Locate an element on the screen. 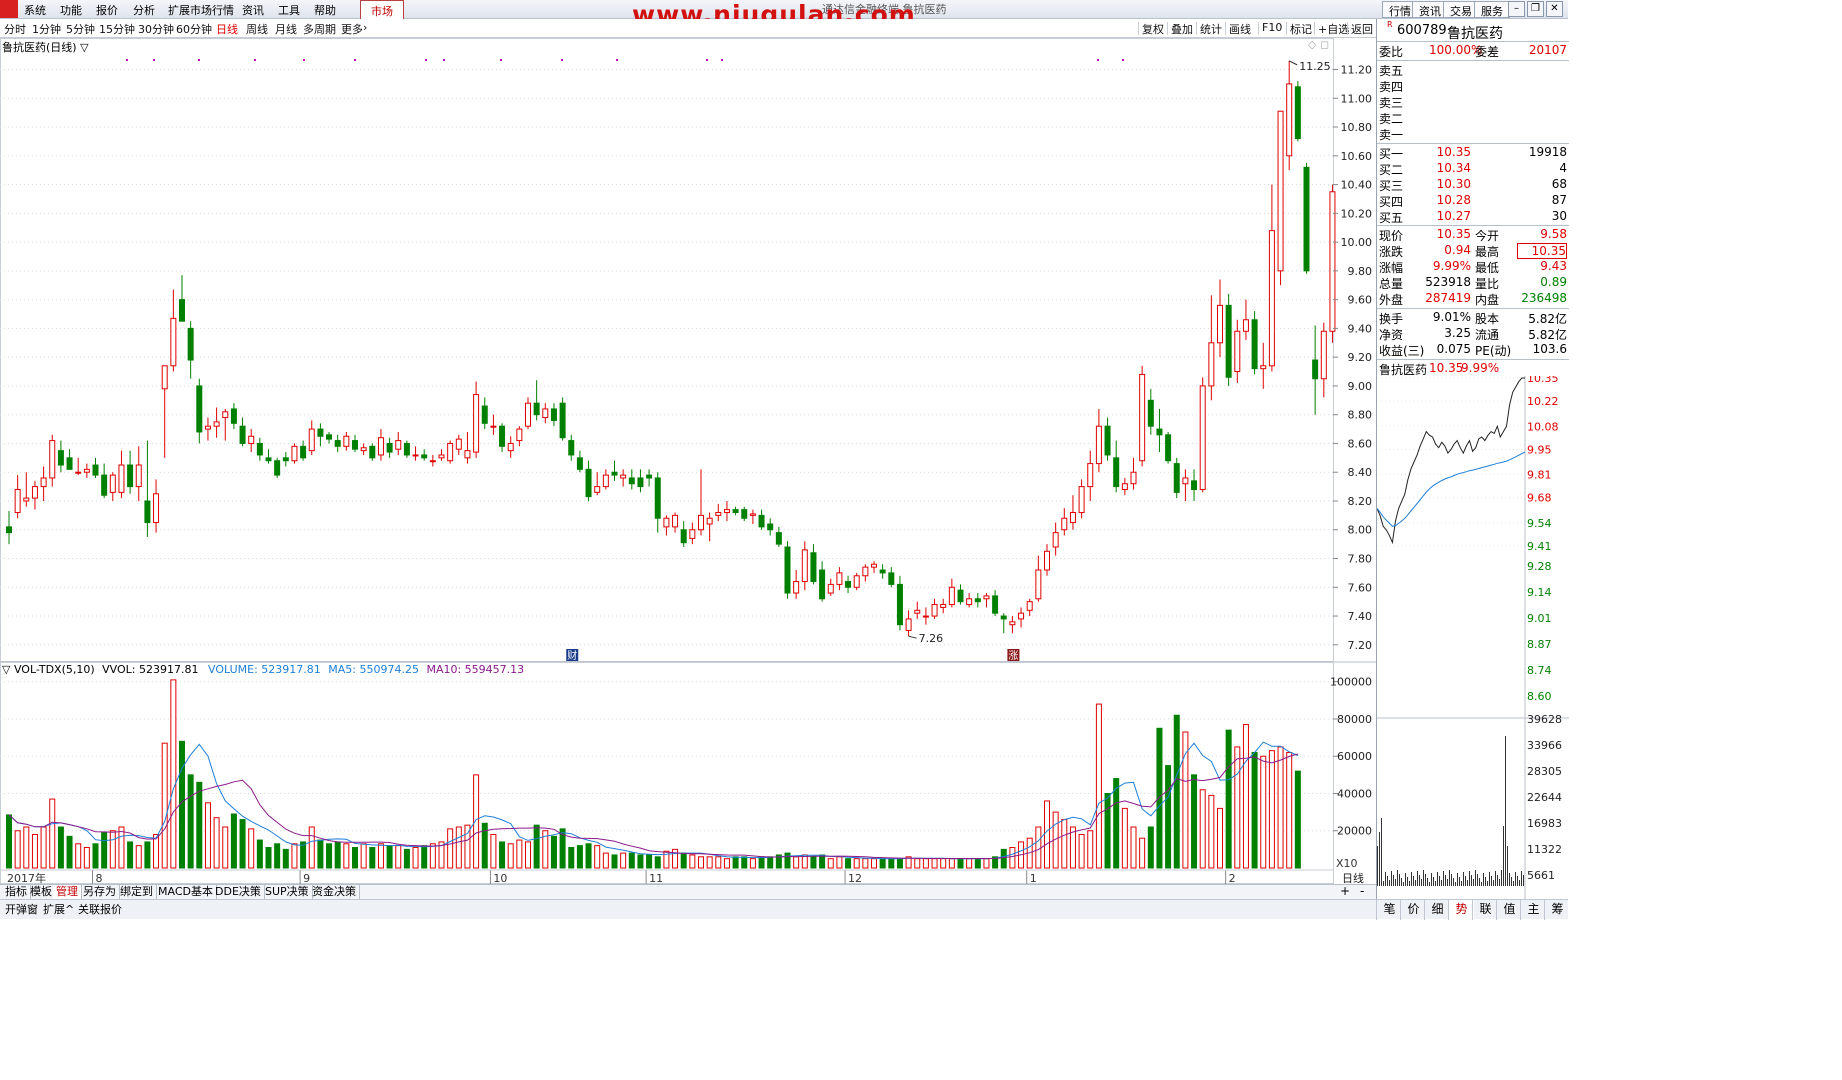 This screenshot has height=1080, width=1842. period-tab: 月线 is located at coordinates (286, 29).